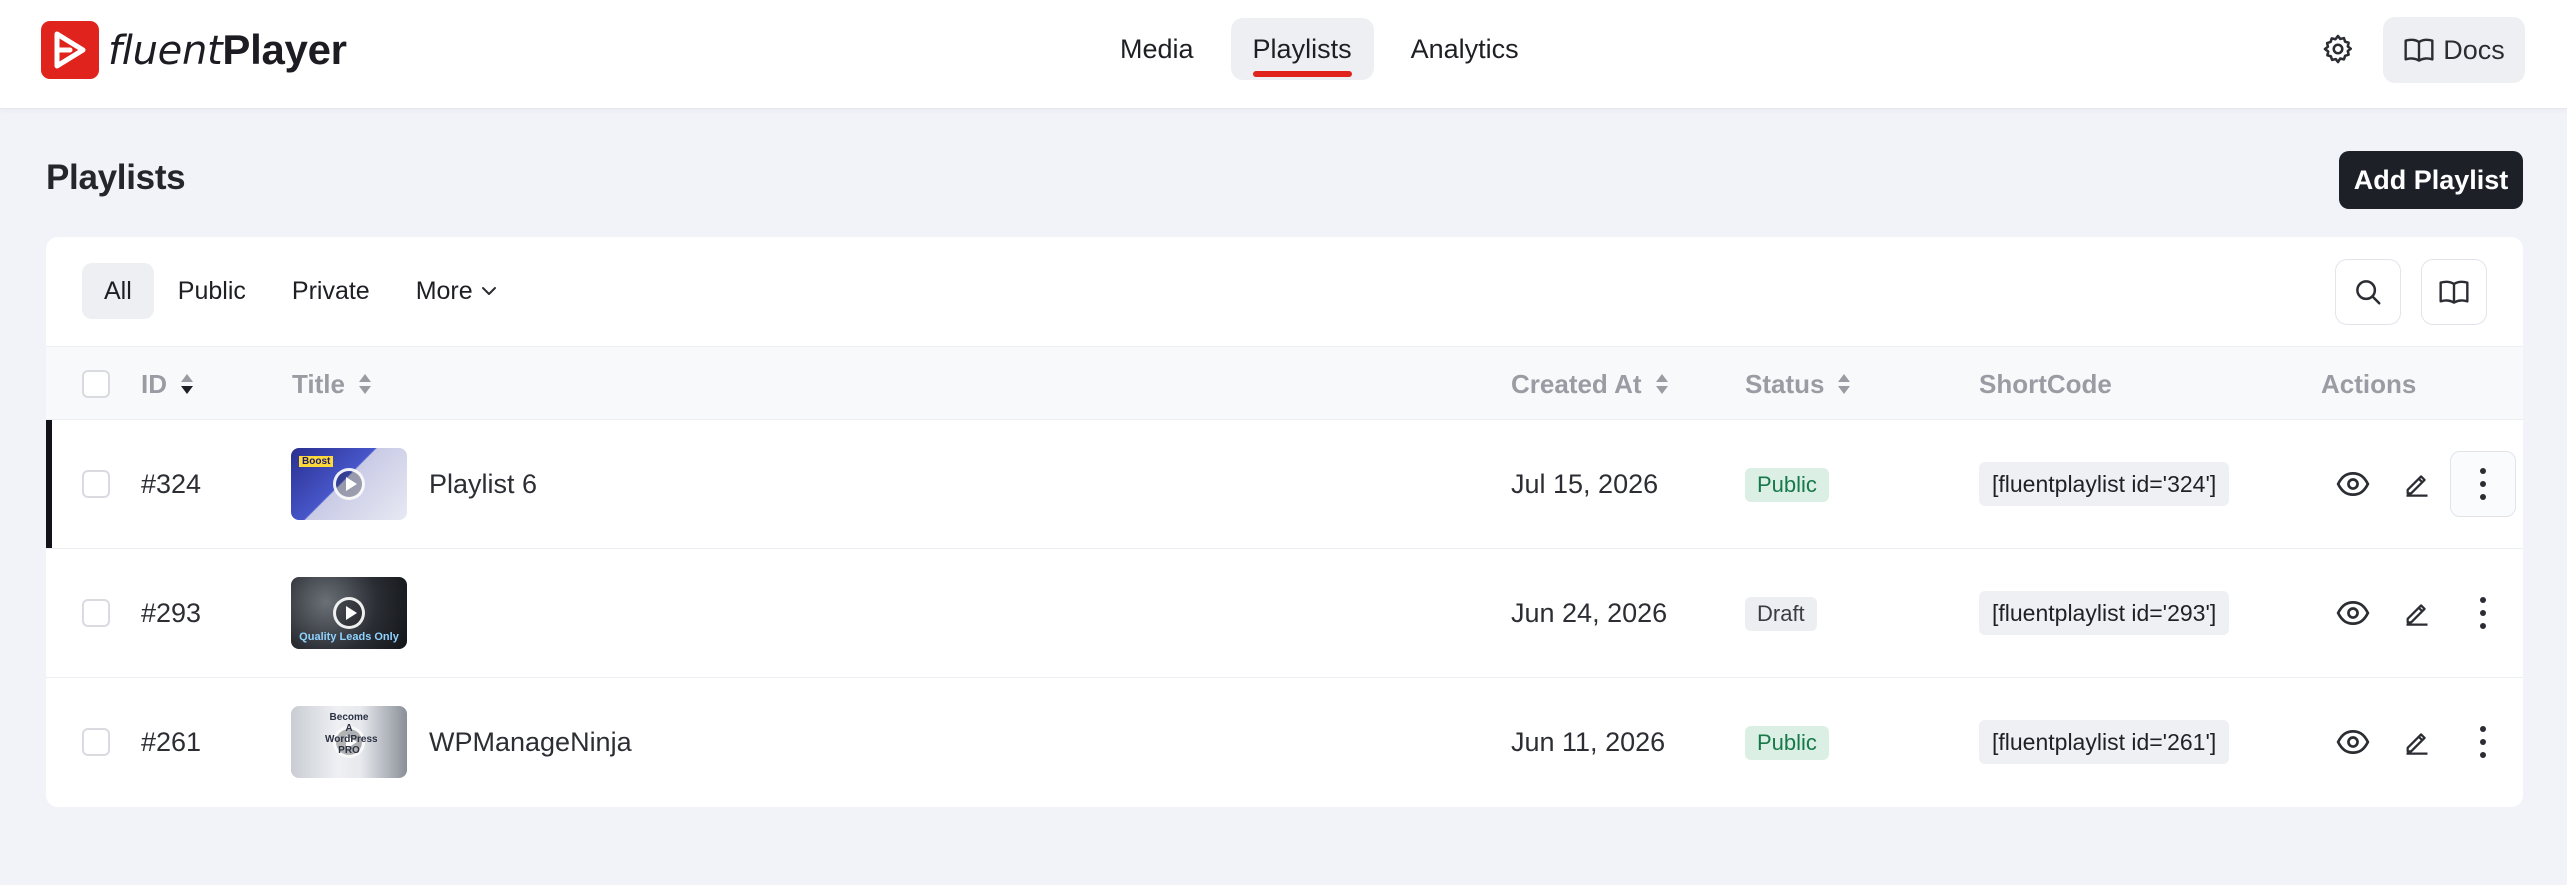  I want to click on column-header-actions: Actions, so click(2368, 384).